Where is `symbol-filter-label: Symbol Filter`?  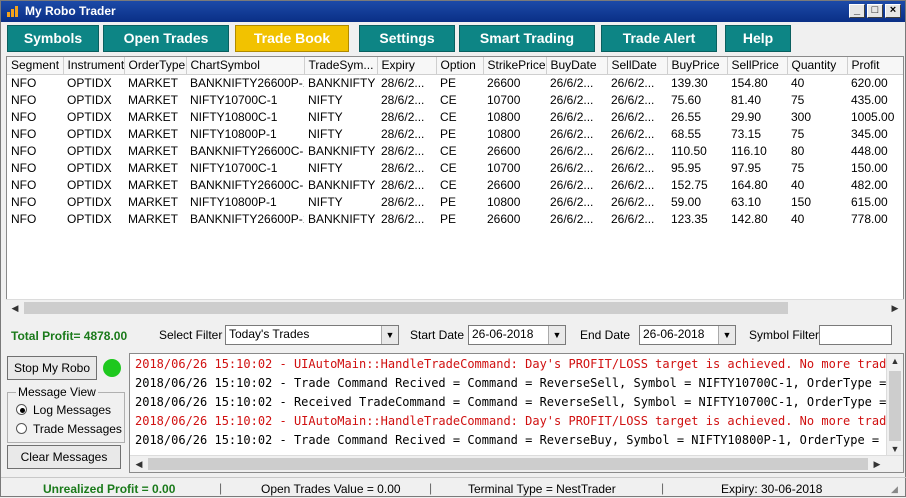 symbol-filter-label: Symbol Filter is located at coordinates (784, 335).